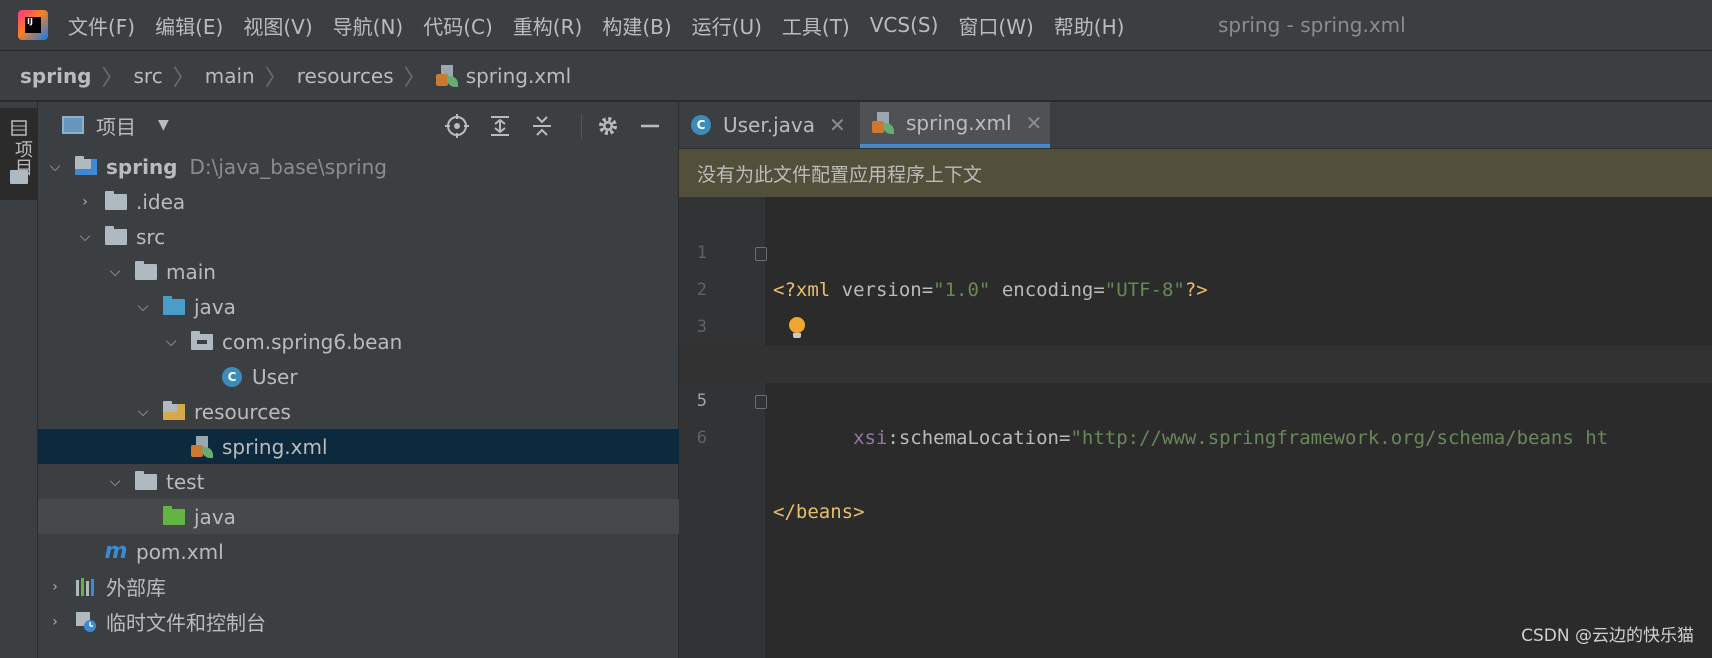 The height and width of the screenshot is (658, 1712). What do you see at coordinates (148, 76) in the screenshot?
I see `breadcrumb-item-src: src` at bounding box center [148, 76].